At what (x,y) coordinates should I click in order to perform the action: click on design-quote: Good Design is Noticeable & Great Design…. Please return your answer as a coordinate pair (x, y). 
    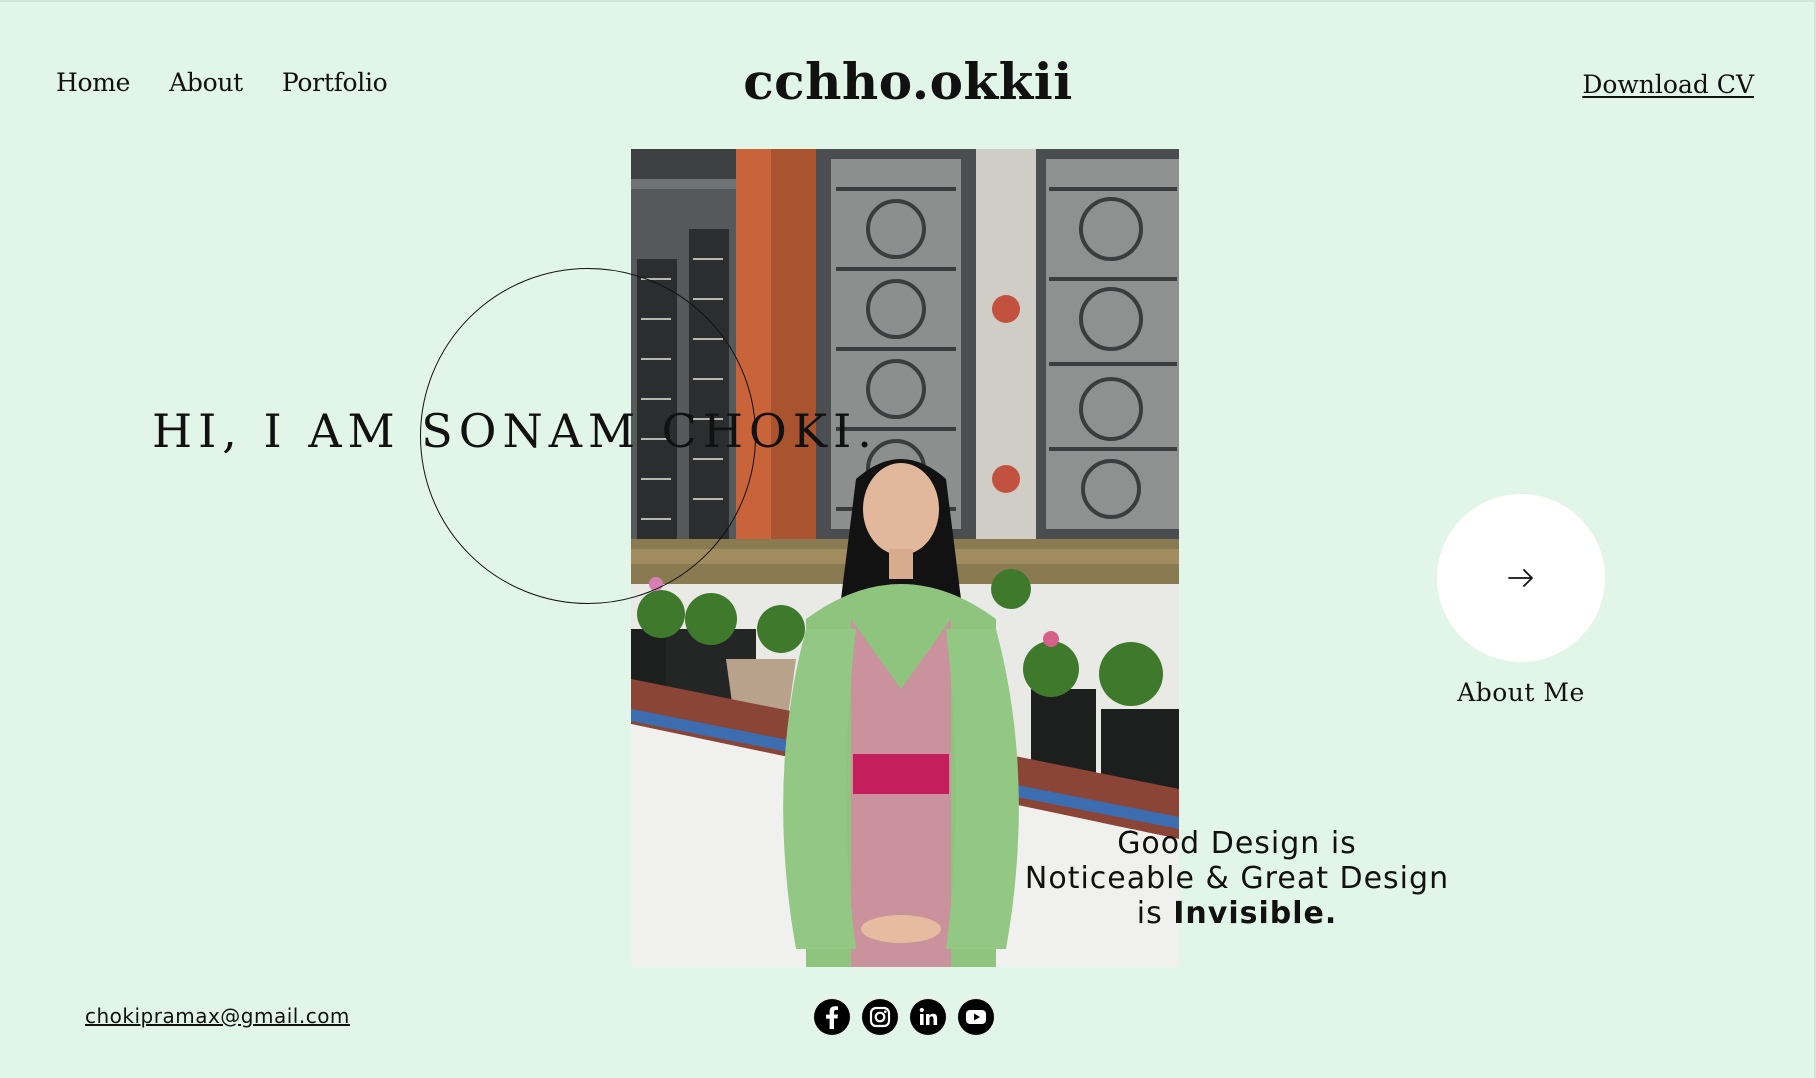
    Looking at the image, I should click on (1237, 878).